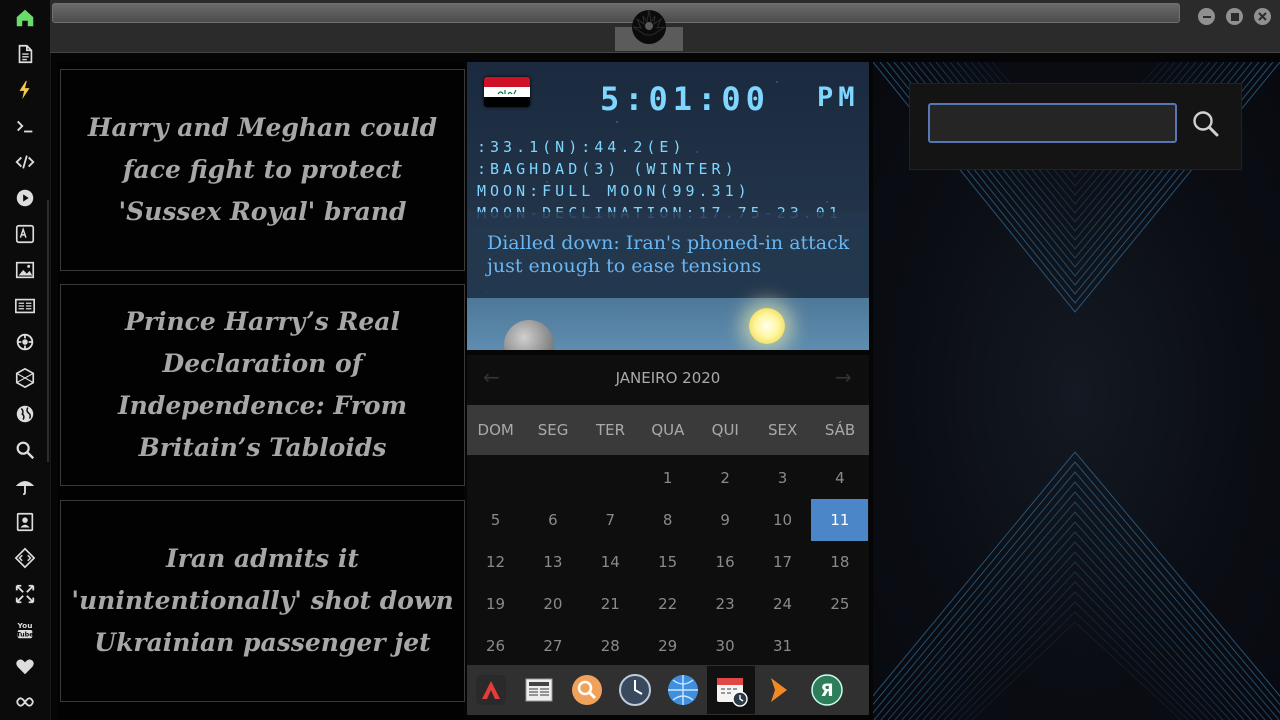 Image resolution: width=1280 pixels, height=720 pixels. I want to click on calendar-day: 9, so click(725, 520).